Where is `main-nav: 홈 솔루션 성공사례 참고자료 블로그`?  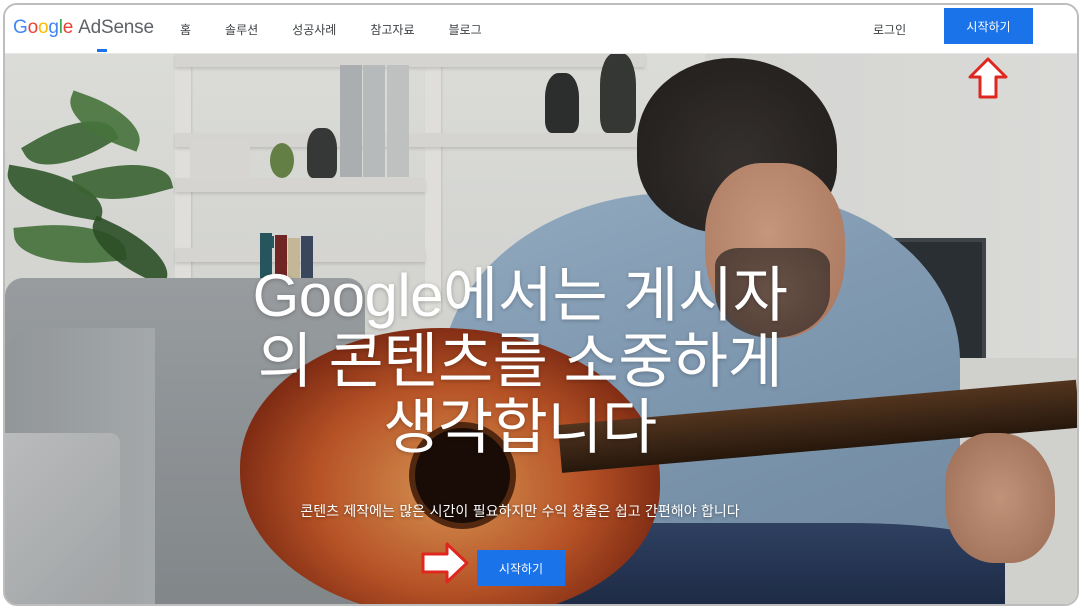 main-nav: 홈 솔루션 성공사례 참고자료 블로그 is located at coordinates (306, 36).